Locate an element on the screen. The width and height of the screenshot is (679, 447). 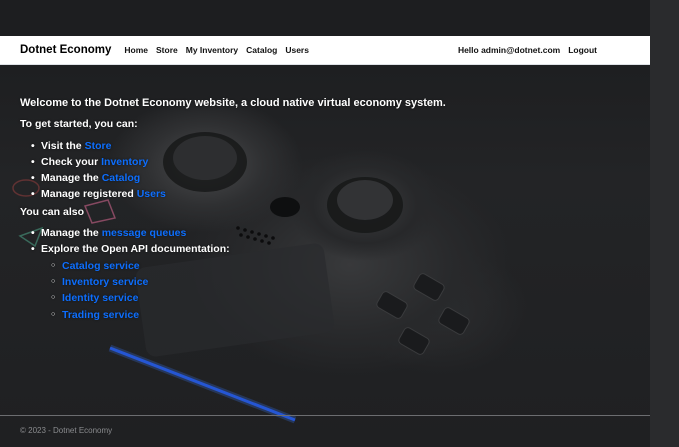
also-text: You can also is located at coordinates (52, 211).